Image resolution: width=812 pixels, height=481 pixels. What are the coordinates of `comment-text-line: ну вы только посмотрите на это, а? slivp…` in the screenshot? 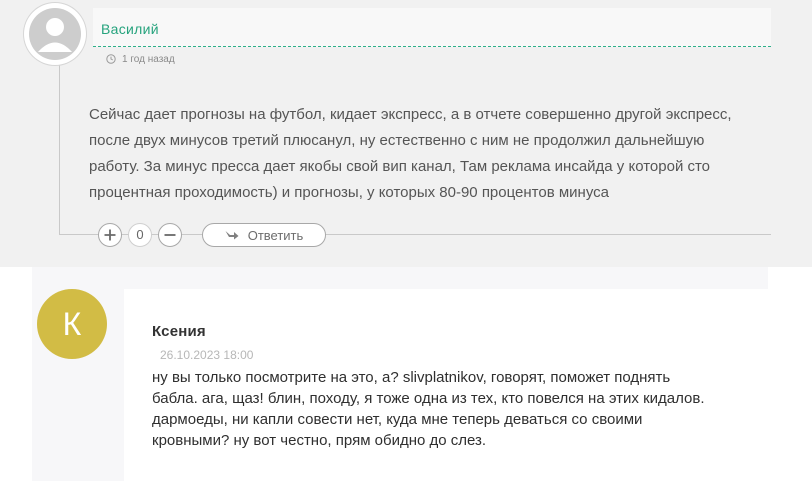 It's located at (411, 377).